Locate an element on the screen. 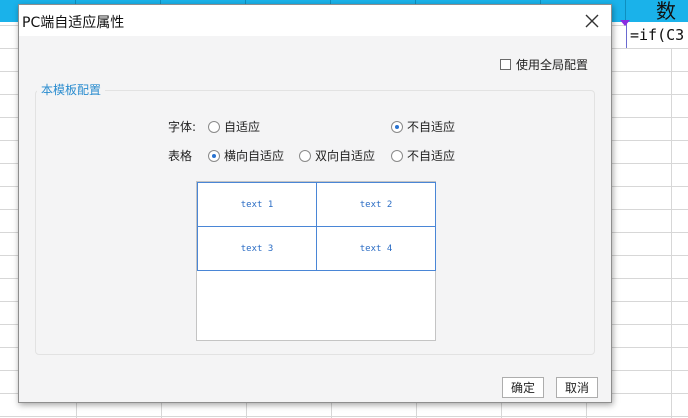 This screenshot has width=688, height=418. font-radio-adaptive: 自适应 is located at coordinates (234, 126).